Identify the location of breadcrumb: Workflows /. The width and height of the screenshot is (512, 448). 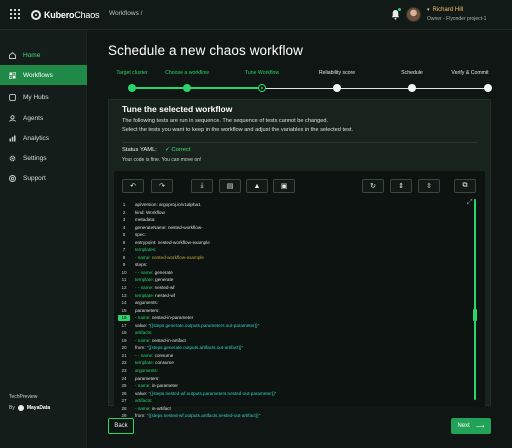
(125, 13).